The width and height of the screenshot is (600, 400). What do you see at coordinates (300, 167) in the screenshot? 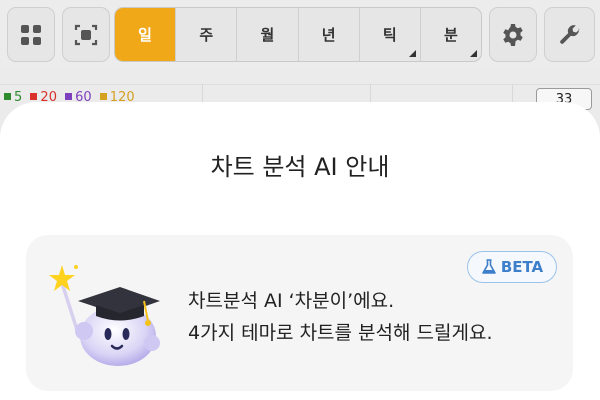
I see `sheet-title: 차트 분석 AI 안내` at bounding box center [300, 167].